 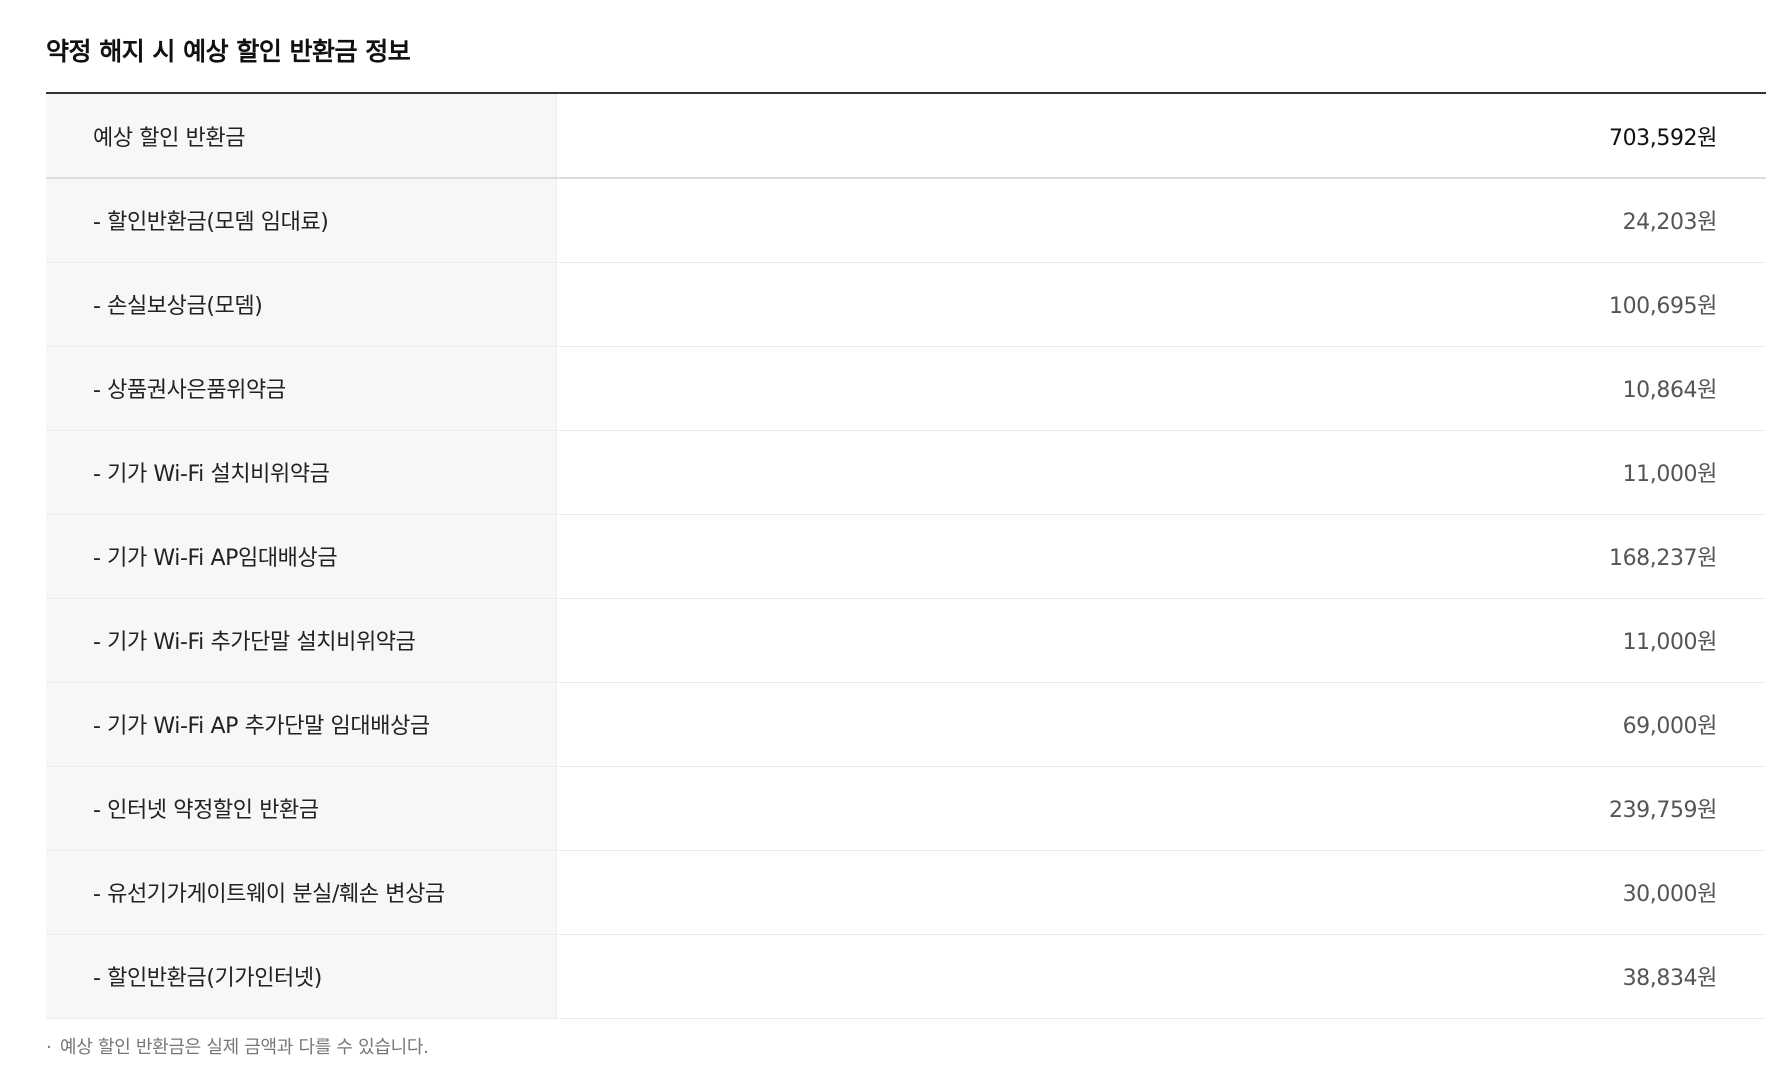 What do you see at coordinates (301, 304) in the screenshot?
I see `row-label: - 손실보상금(모뎀)` at bounding box center [301, 304].